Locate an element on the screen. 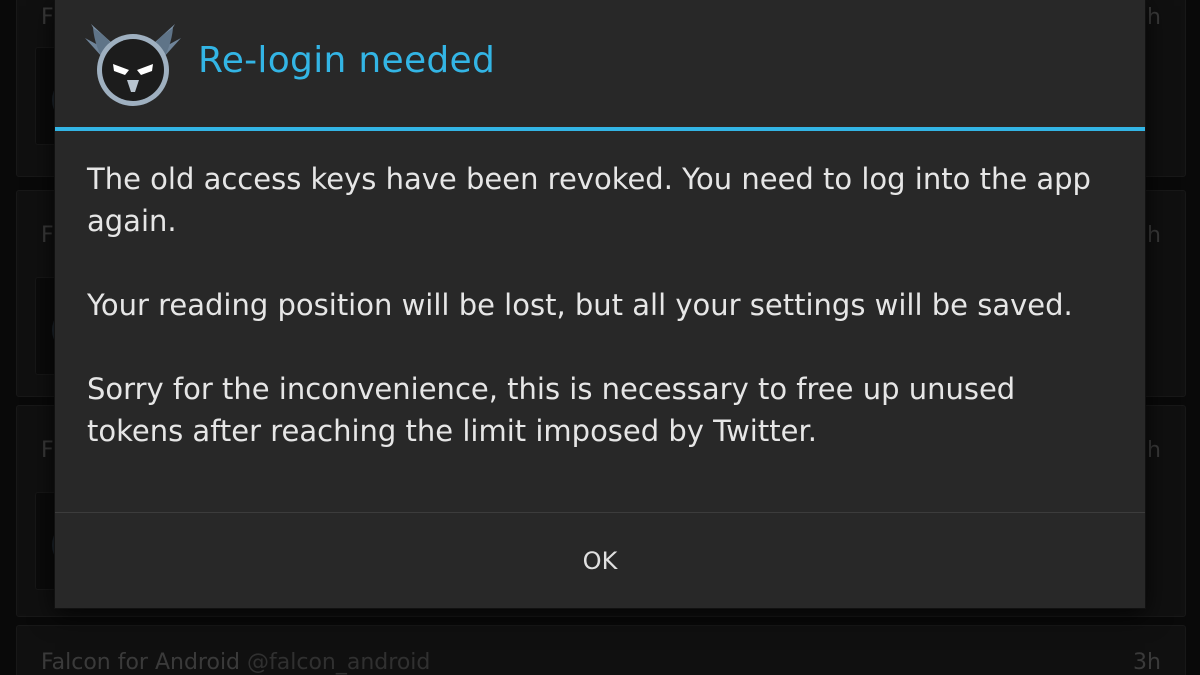  dialog-title: Re-login needed is located at coordinates (347, 60).